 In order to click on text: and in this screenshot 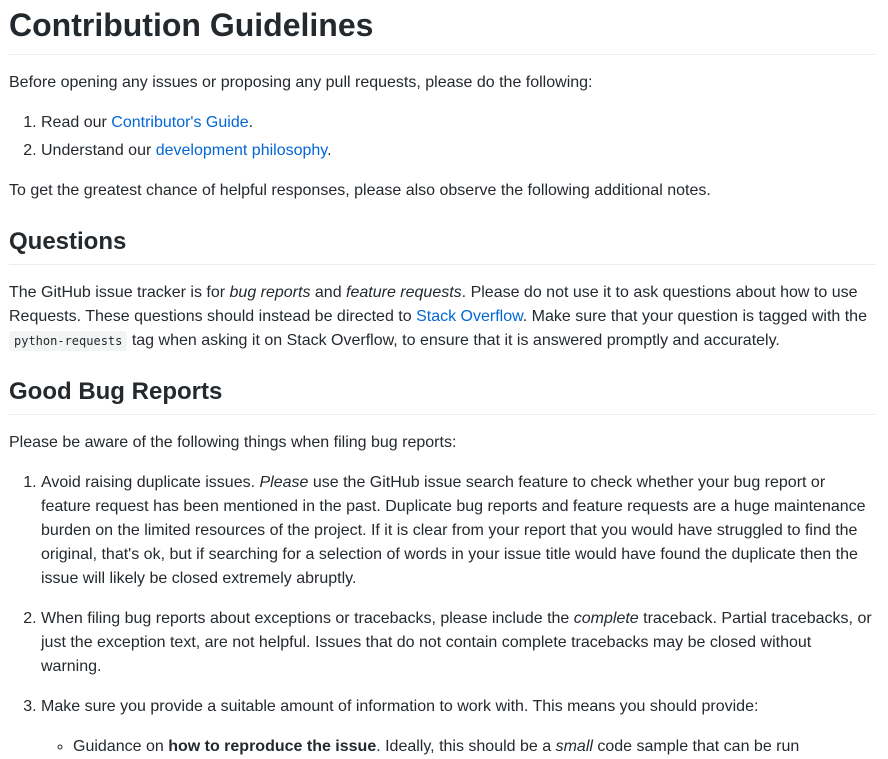, I will do `click(328, 292)`.